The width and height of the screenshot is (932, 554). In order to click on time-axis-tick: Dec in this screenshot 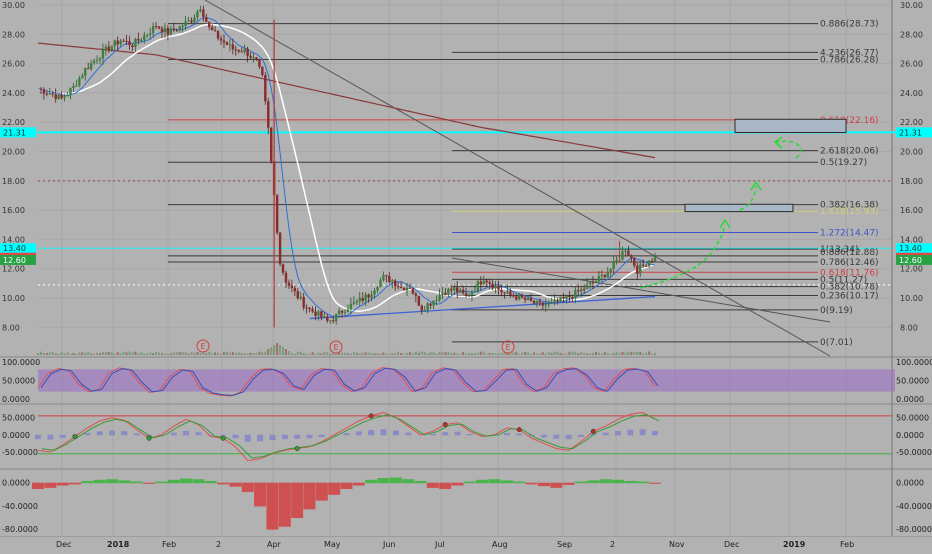, I will do `click(731, 544)`.